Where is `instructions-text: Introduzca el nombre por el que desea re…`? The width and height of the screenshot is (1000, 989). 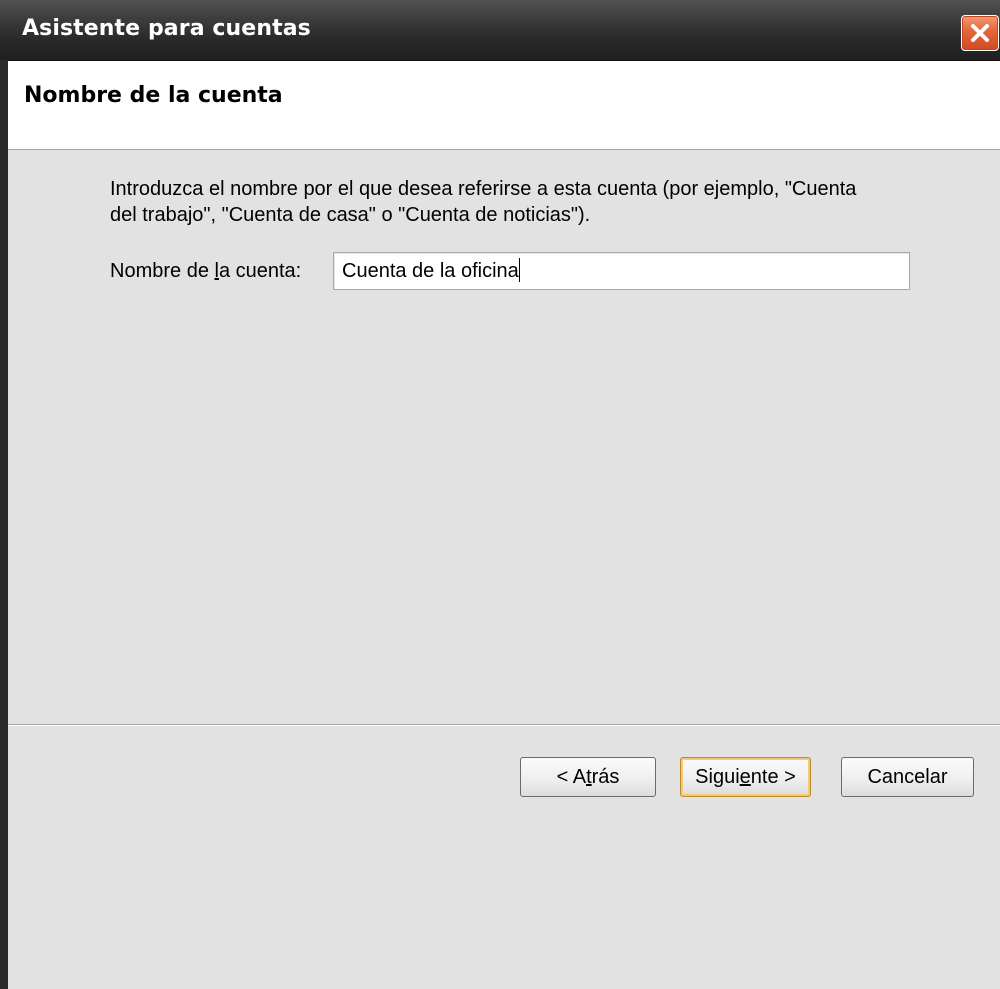
instructions-text: Introduzca el nombre por el que desea re… is located at coordinates (520, 202).